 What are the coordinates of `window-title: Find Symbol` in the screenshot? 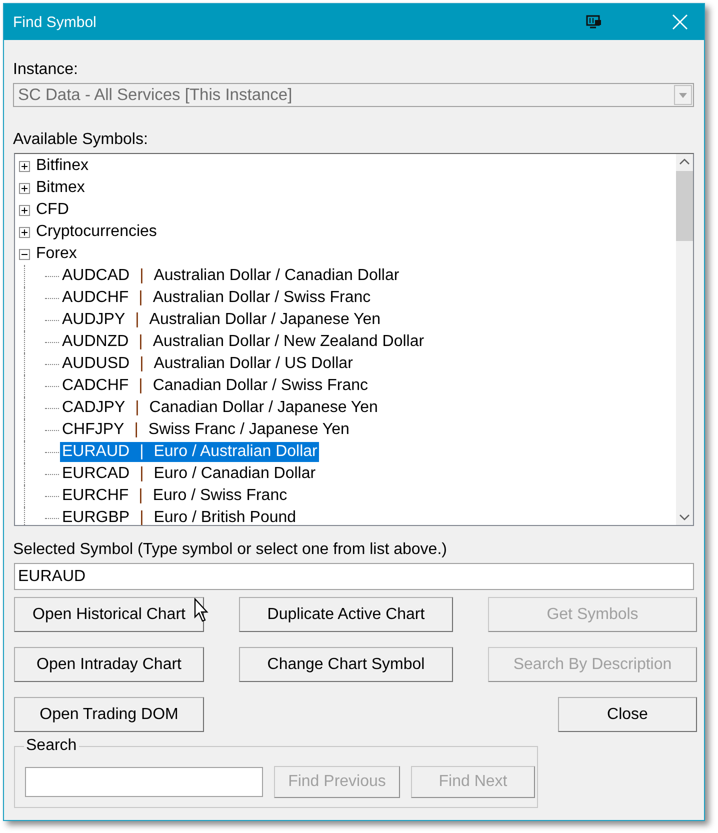 It's located at (55, 22).